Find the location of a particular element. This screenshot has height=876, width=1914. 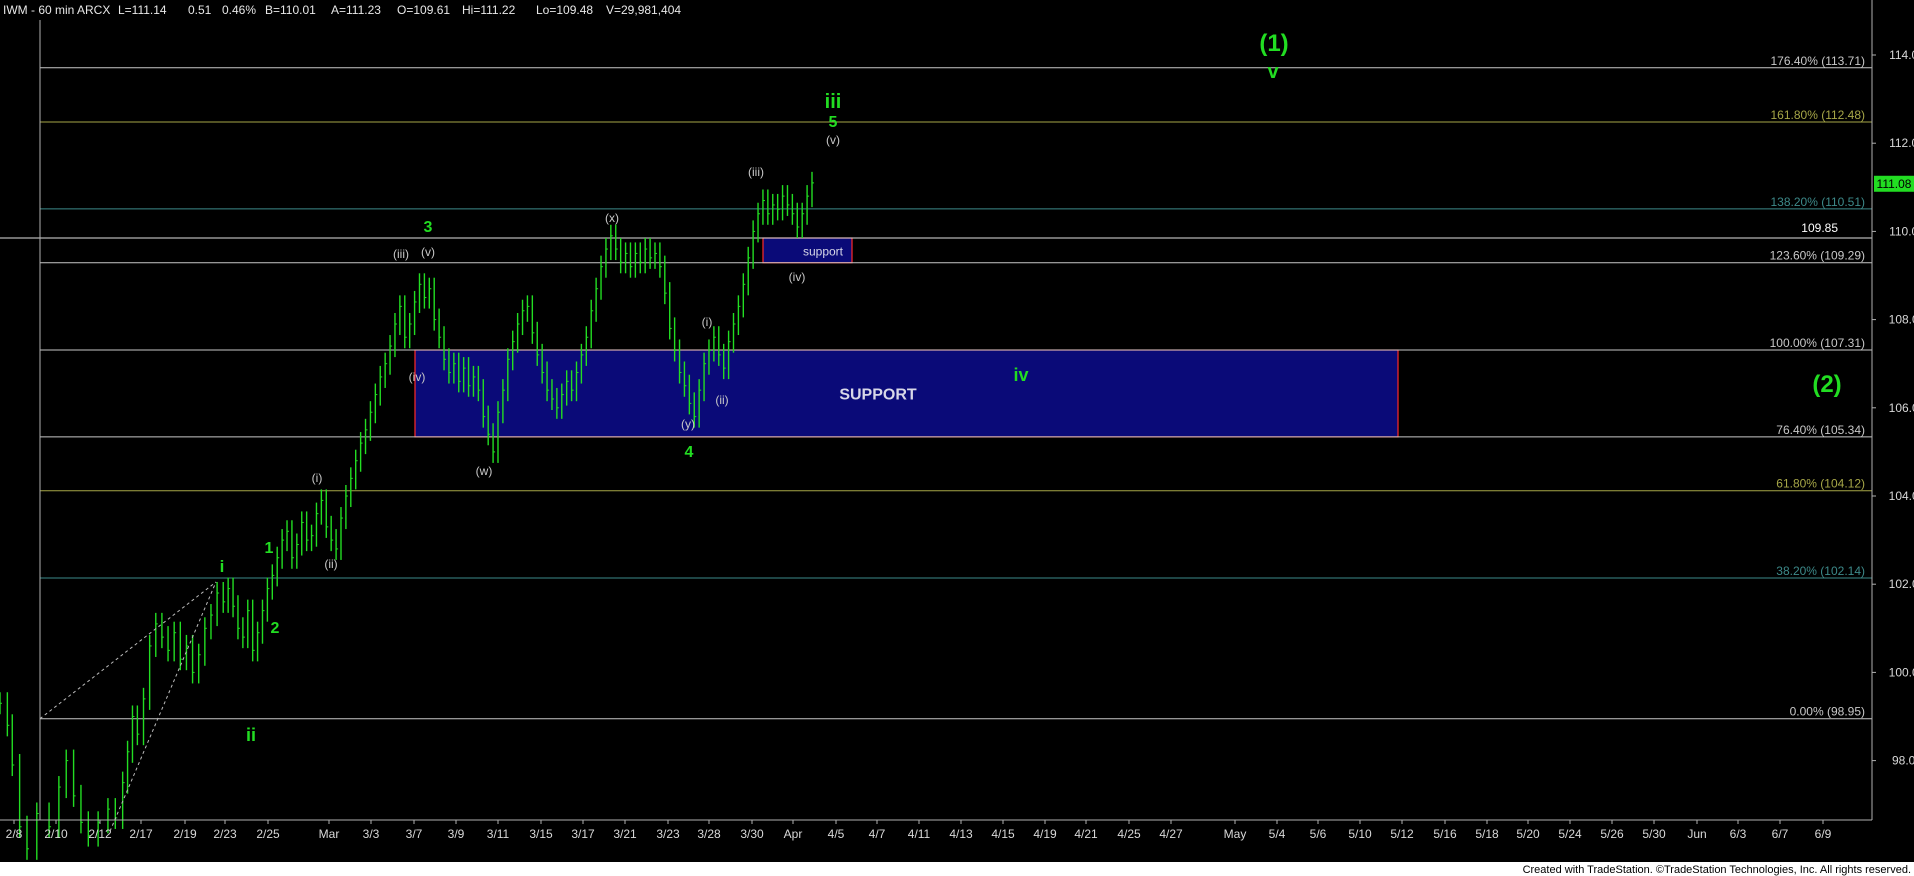

y-tick-label: 108.00 is located at coordinates (1901, 320).